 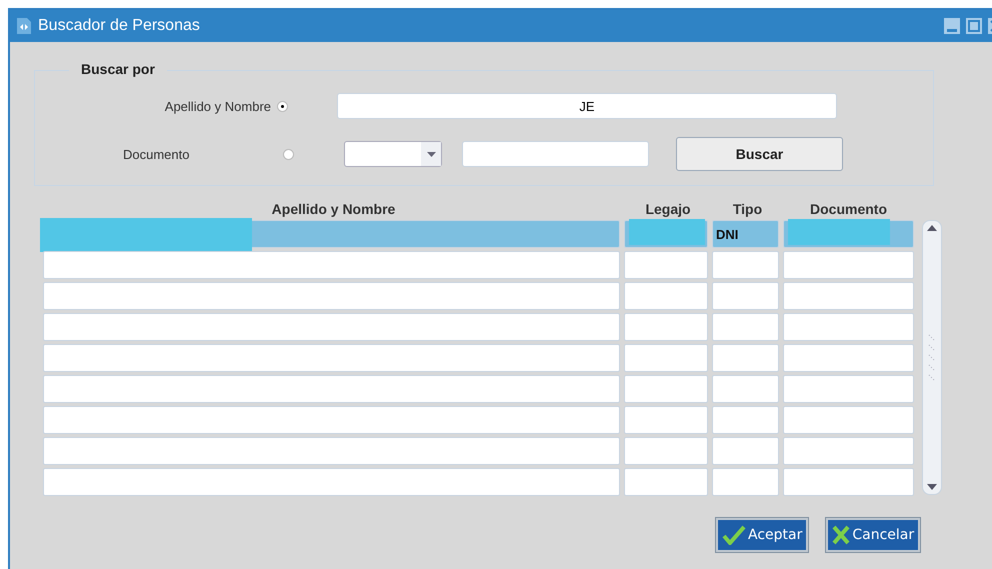 What do you see at coordinates (952, 26) in the screenshot?
I see `minimize-icon` at bounding box center [952, 26].